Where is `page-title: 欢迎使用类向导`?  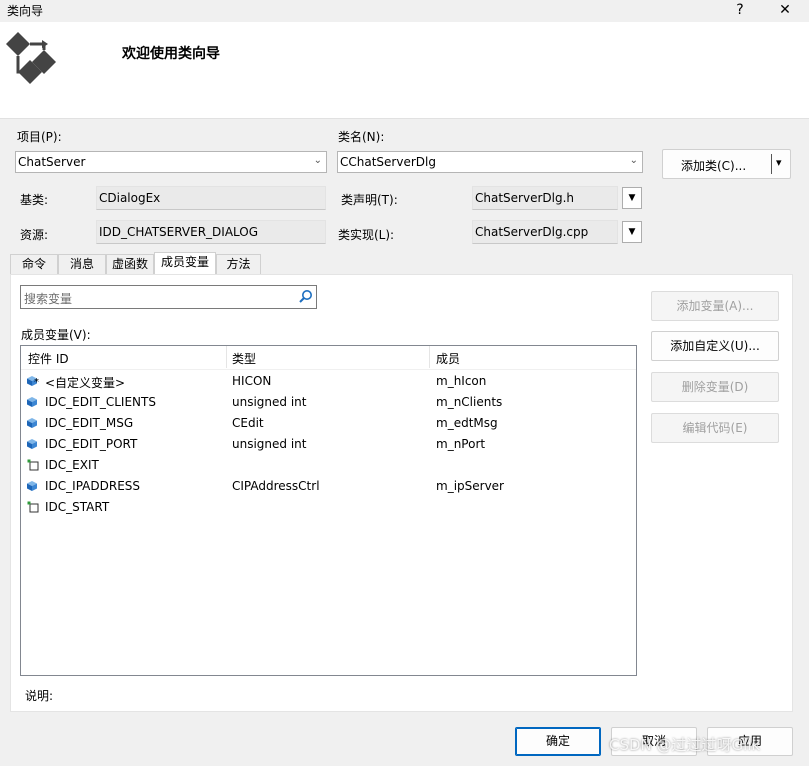
page-title: 欢迎使用类向导 is located at coordinates (171, 54).